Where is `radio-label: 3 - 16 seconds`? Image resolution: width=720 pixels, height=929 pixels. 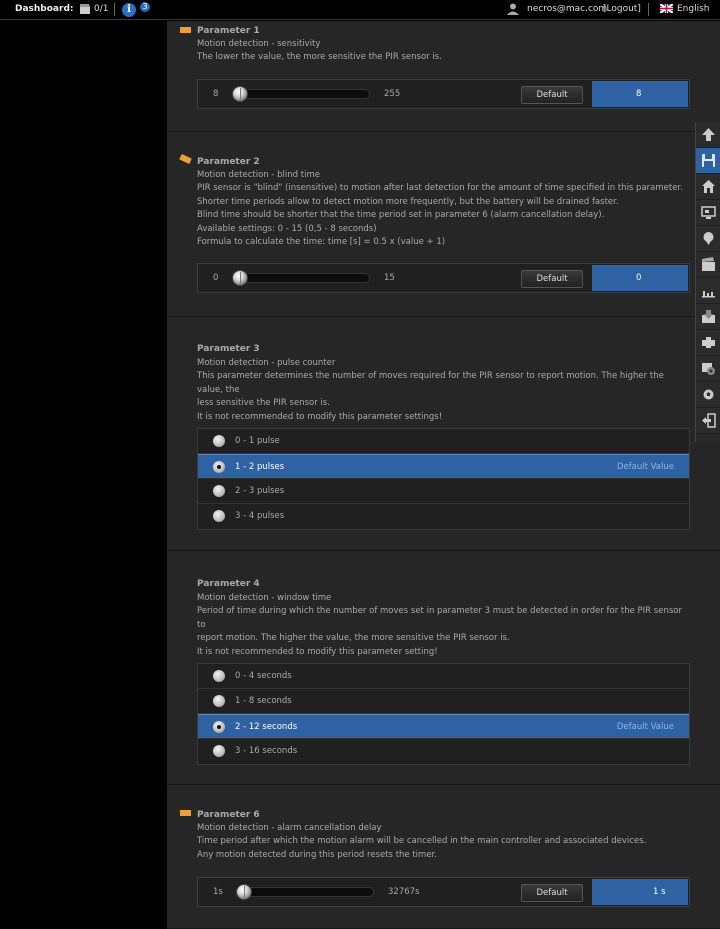 radio-label: 3 - 16 seconds is located at coordinates (266, 751).